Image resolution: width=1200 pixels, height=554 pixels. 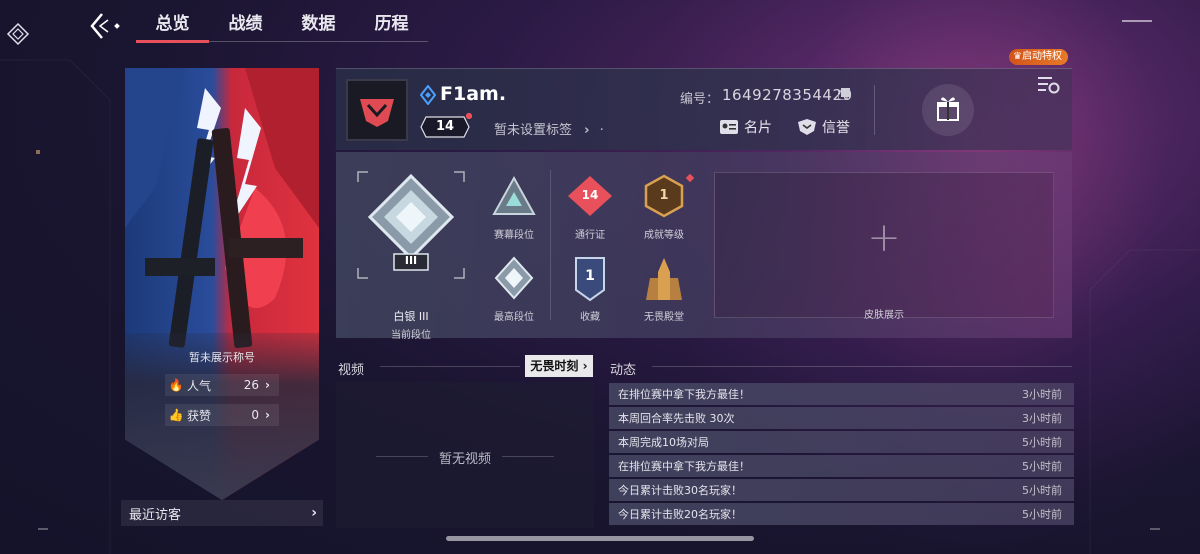 What do you see at coordinates (590, 276) in the screenshot?
I see `collection-value: 1` at bounding box center [590, 276].